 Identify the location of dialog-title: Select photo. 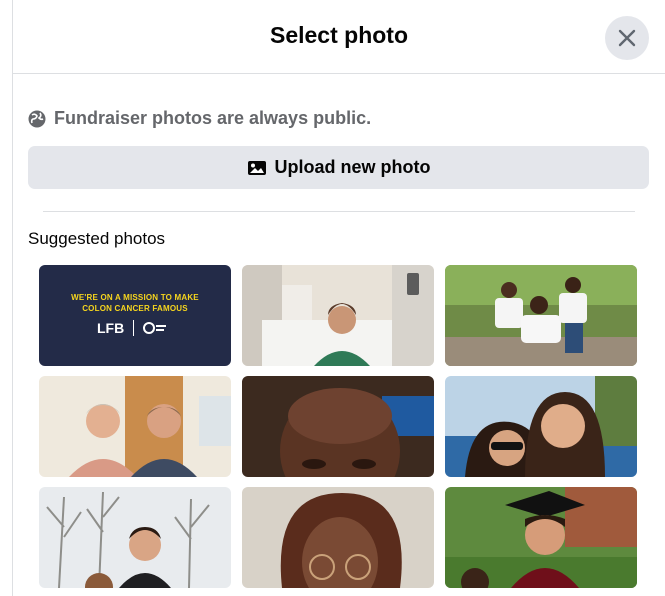
(338, 35).